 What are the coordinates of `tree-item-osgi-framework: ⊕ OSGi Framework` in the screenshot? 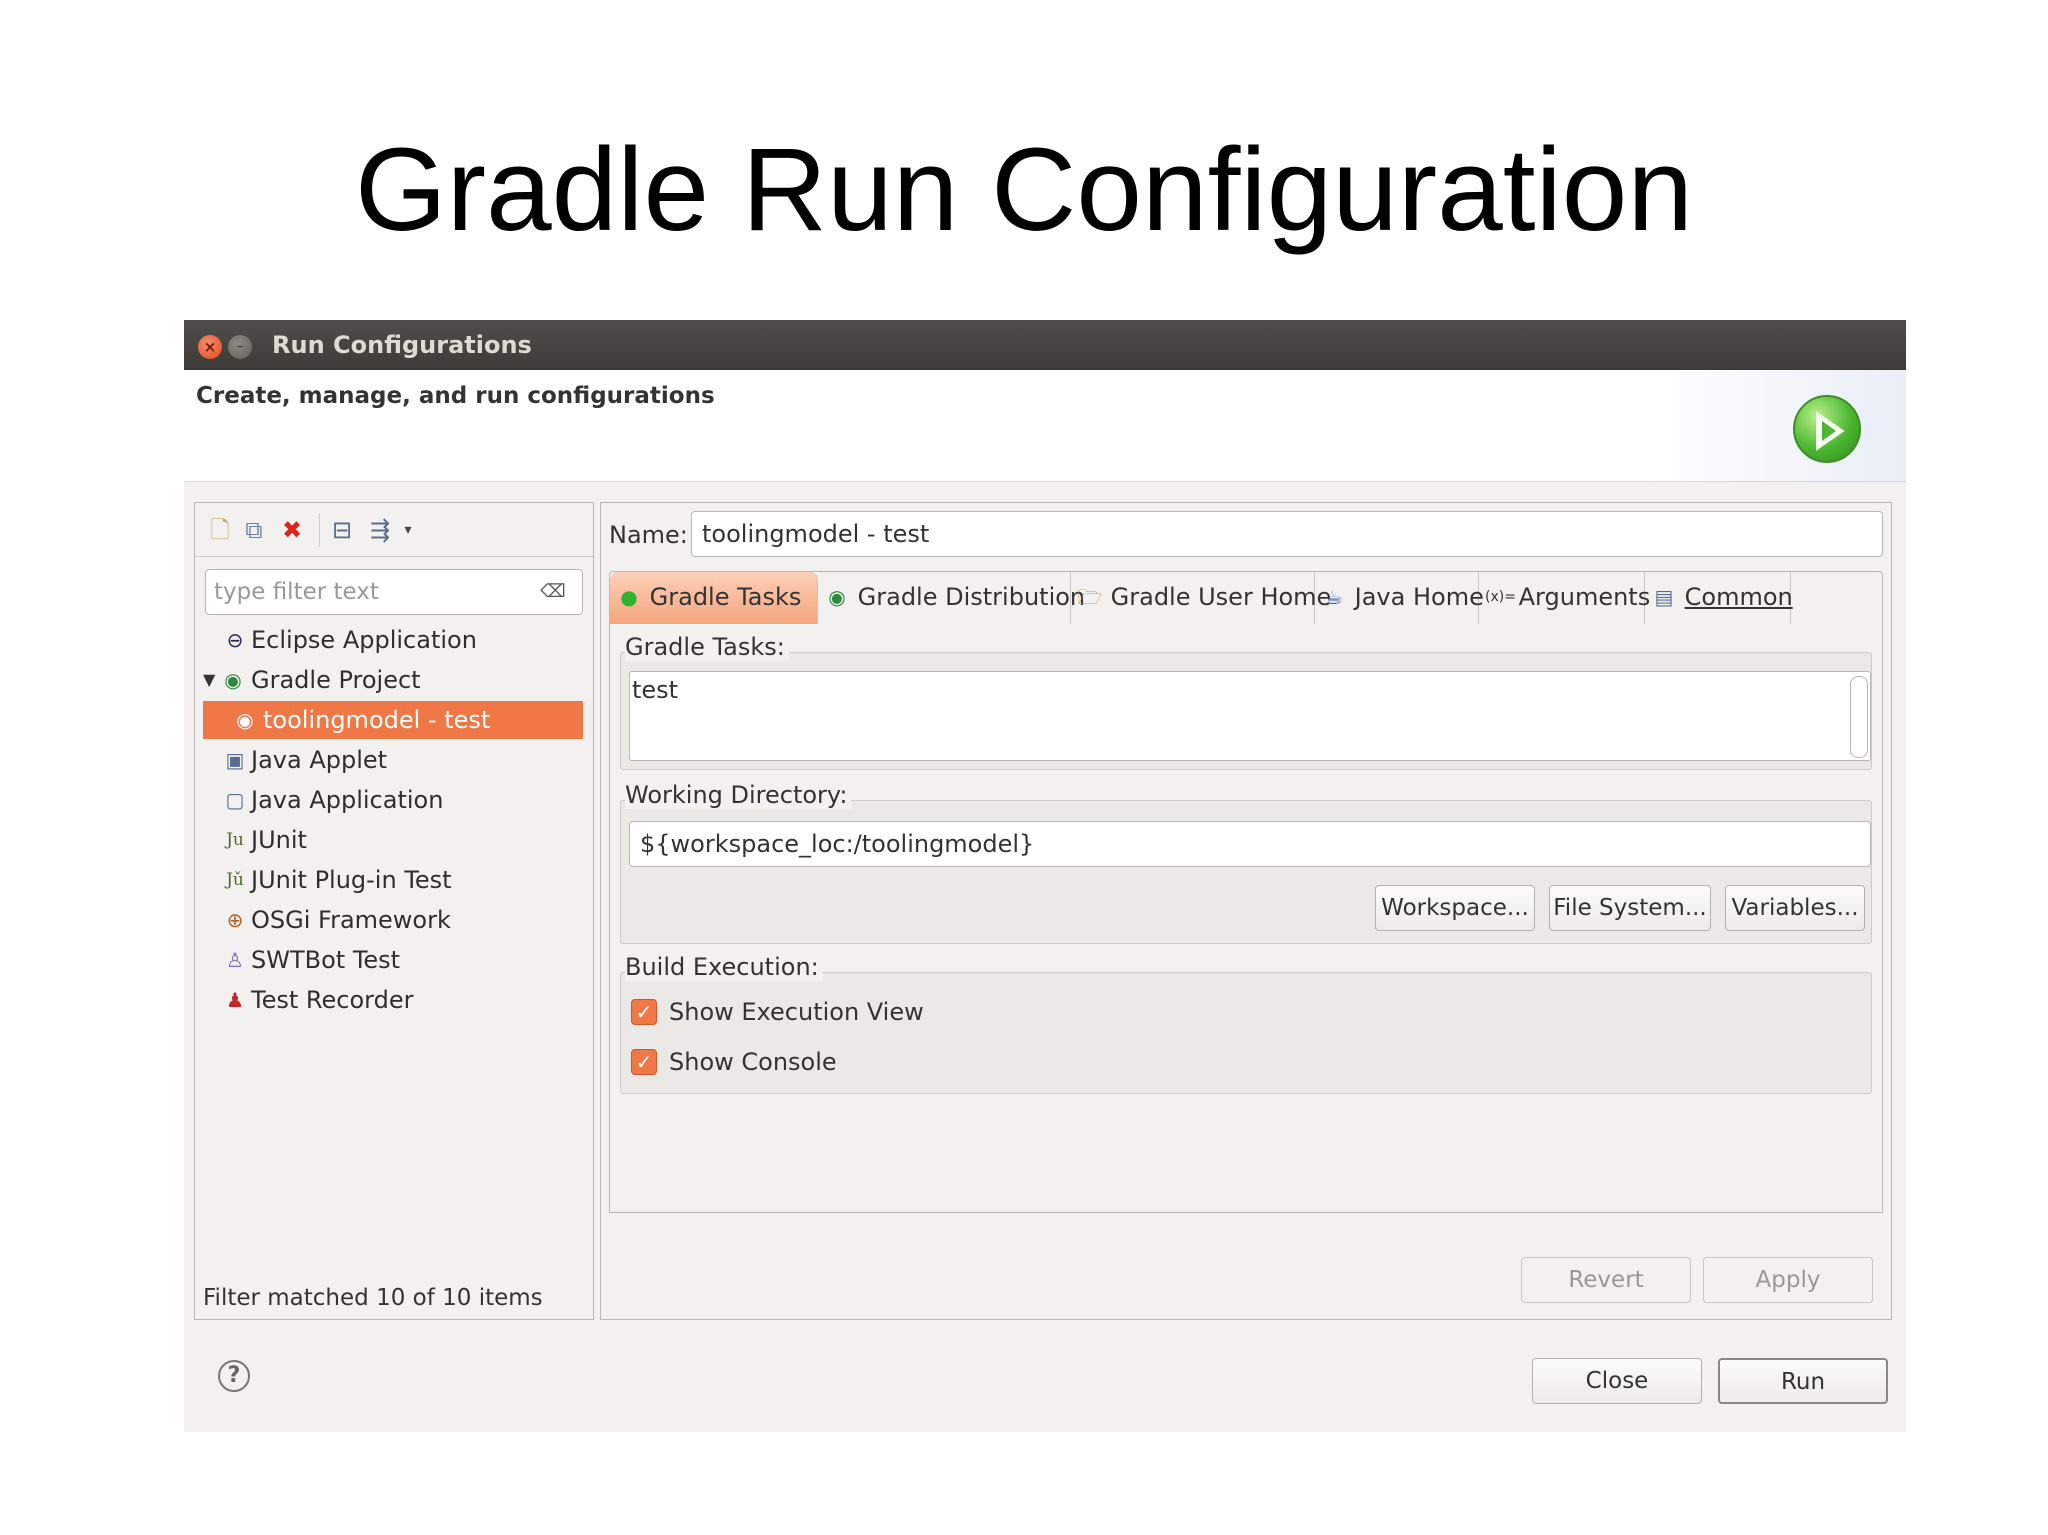 It's located at (394, 920).